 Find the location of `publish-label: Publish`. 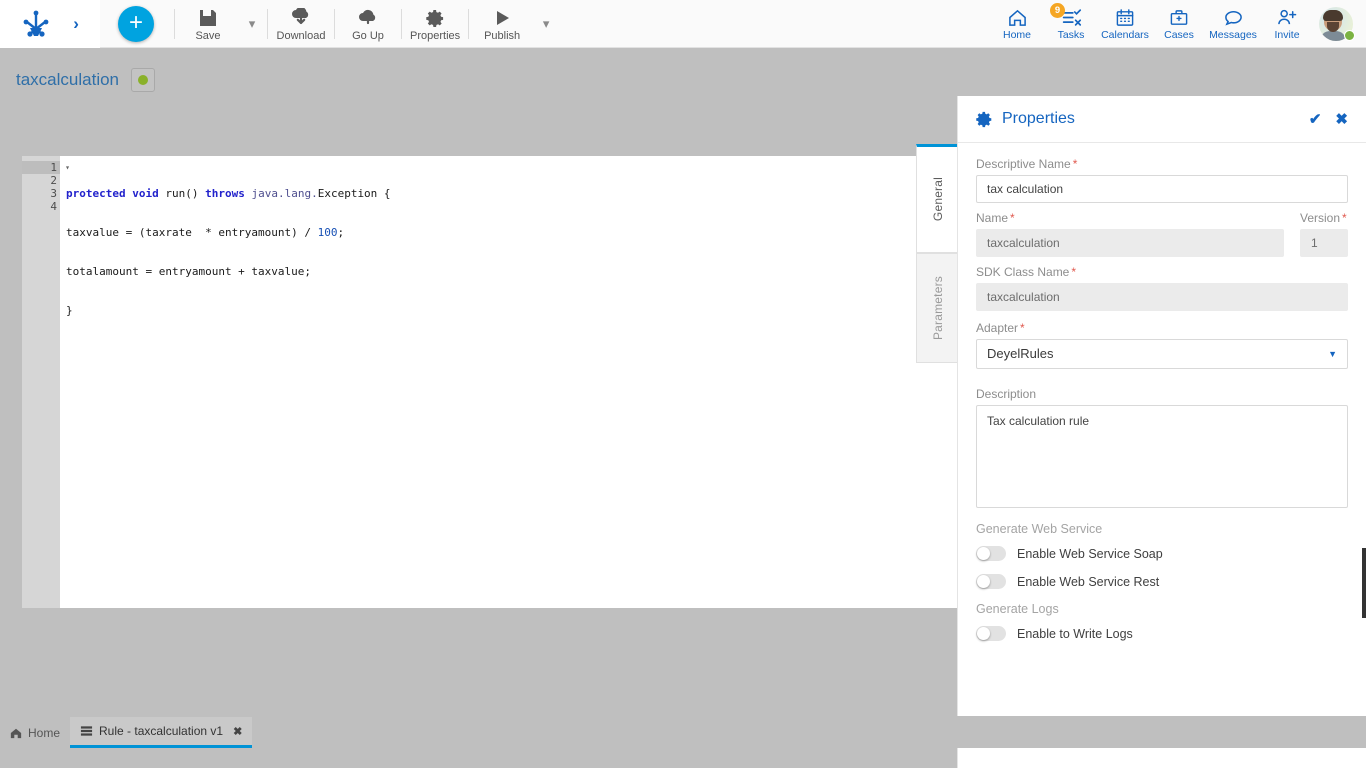

publish-label: Publish is located at coordinates (502, 36).